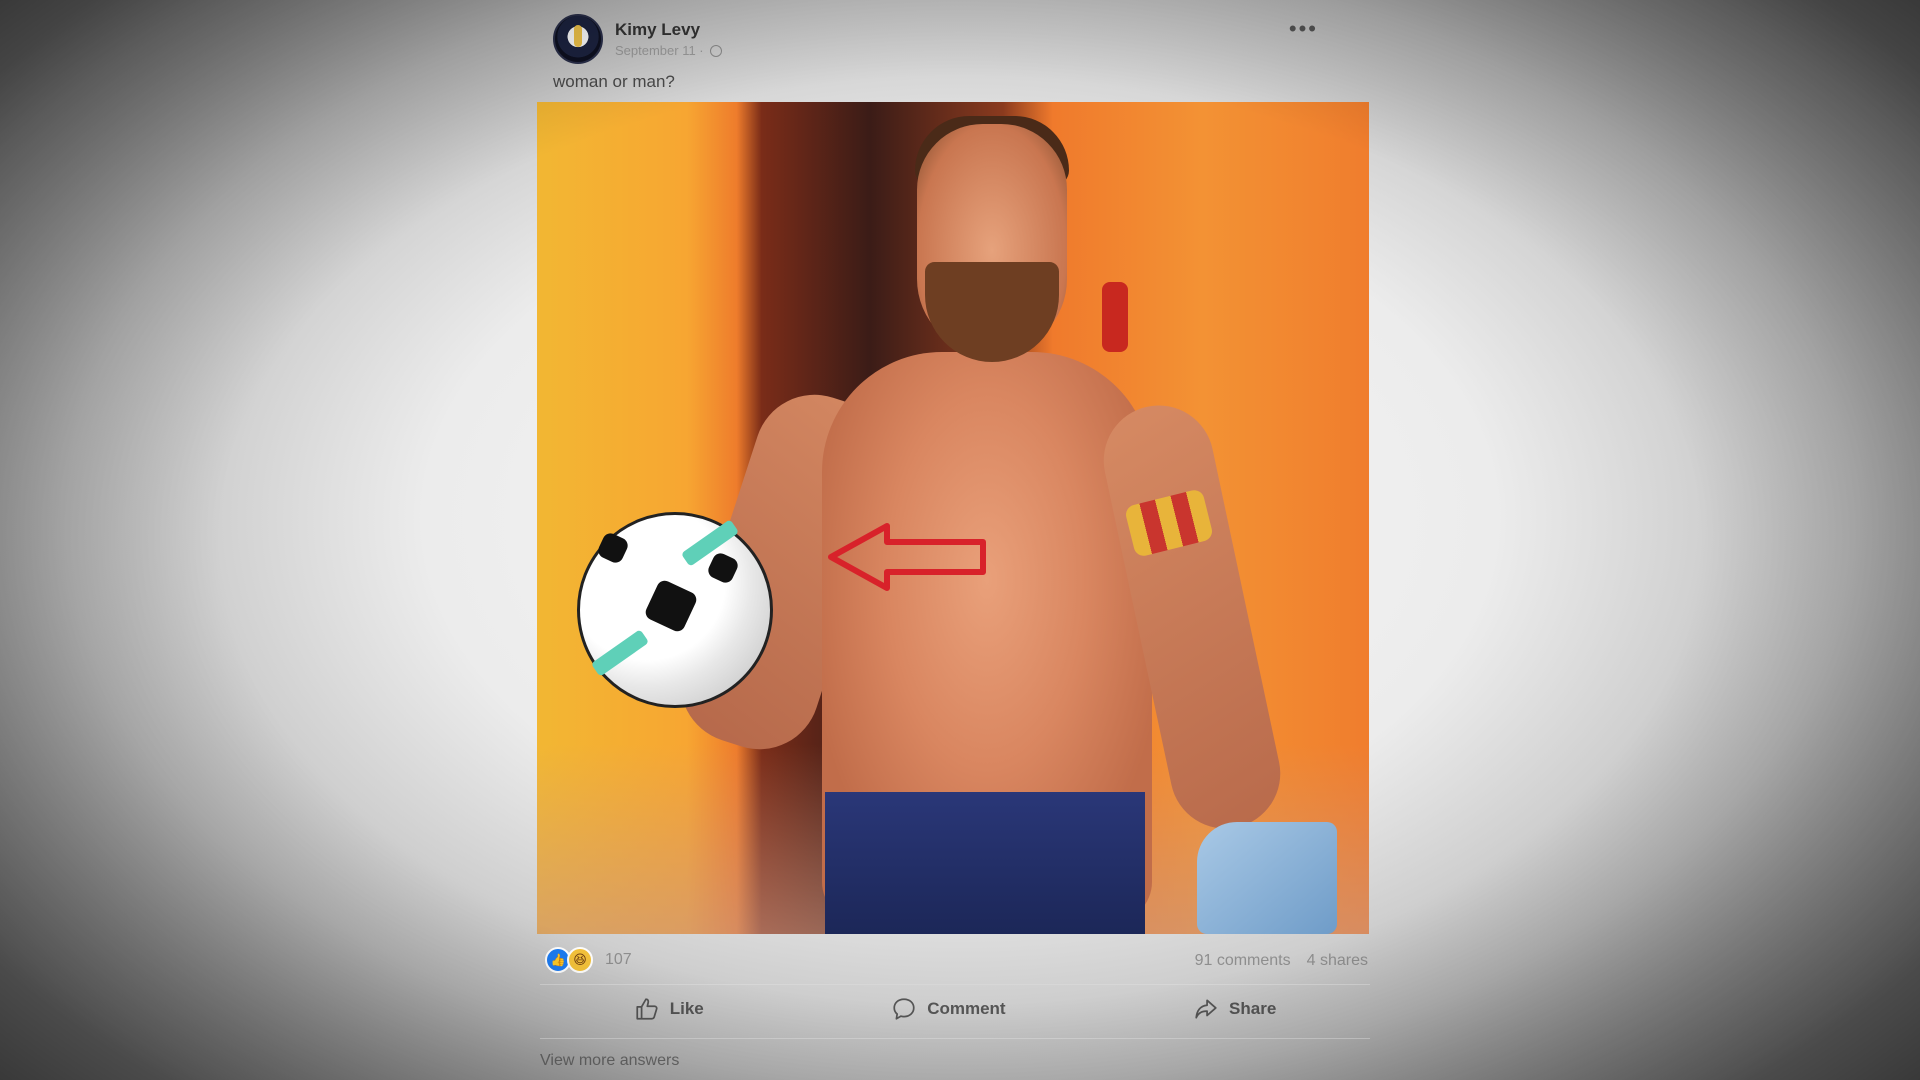  Describe the element at coordinates (578, 36) in the screenshot. I see `avatar-logo` at that location.